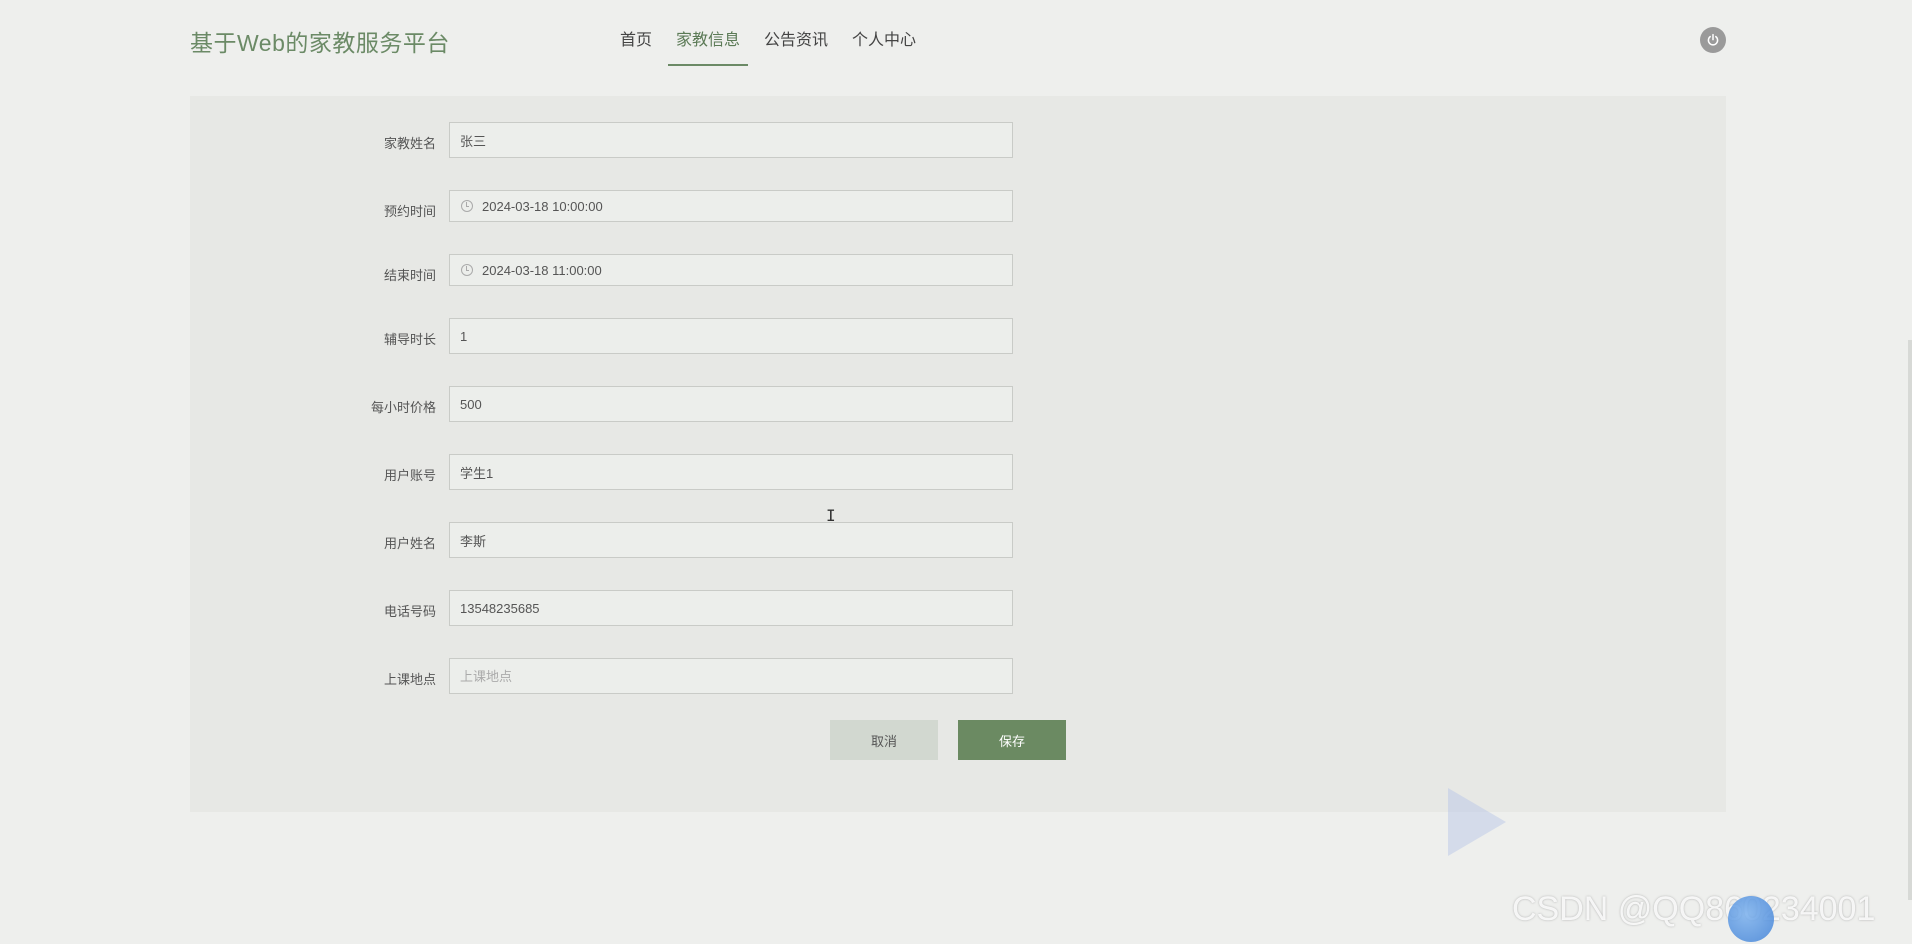 This screenshot has height=944, width=1912. What do you see at coordinates (884, 740) in the screenshot?
I see `cancel-button: 取消` at bounding box center [884, 740].